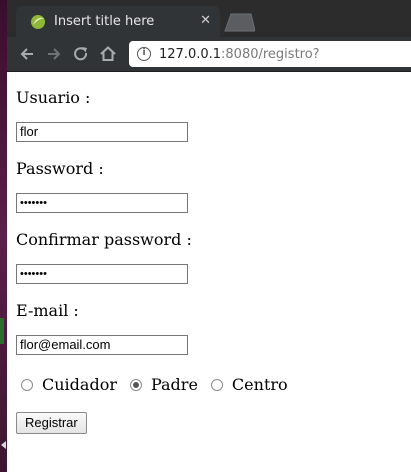 This screenshot has height=472, width=411. Describe the element at coordinates (135, 384) in the screenshot. I see `radio-padre` at that location.